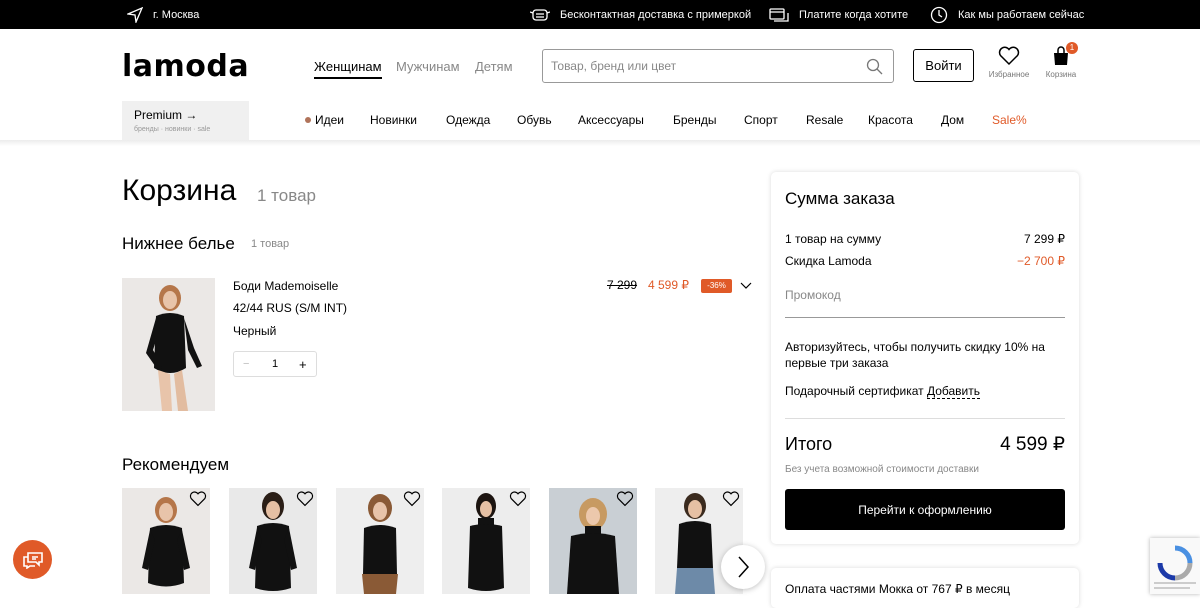  What do you see at coordinates (176, 464) in the screenshot?
I see `recommend-title: Рекомендуем` at bounding box center [176, 464].